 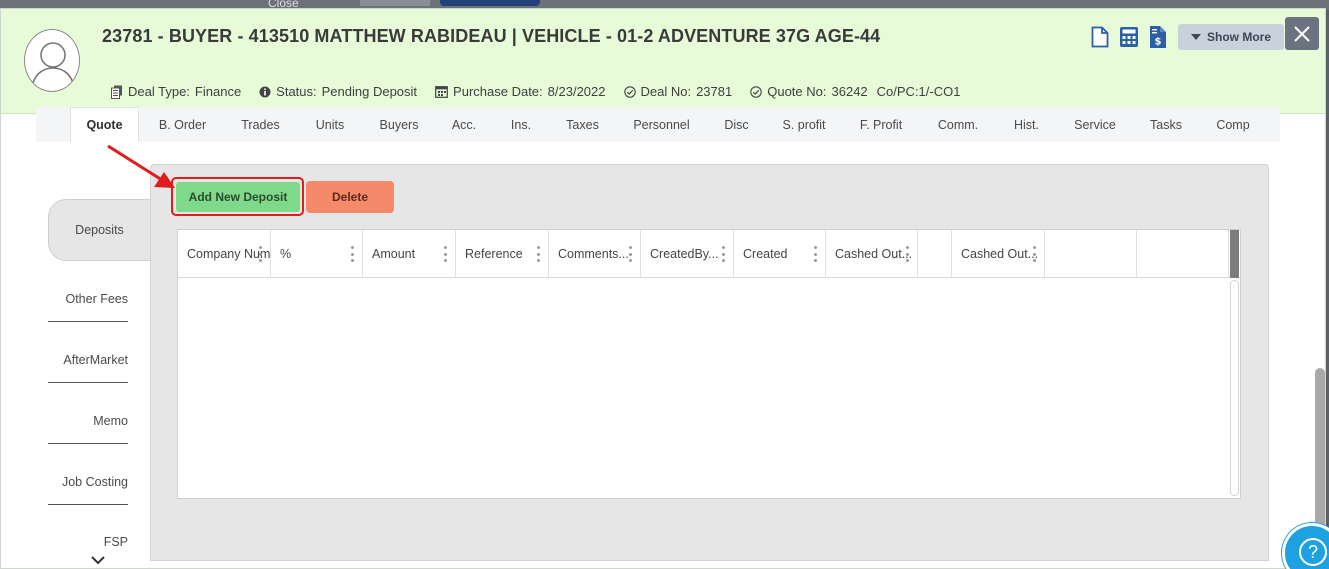 What do you see at coordinates (88, 482) in the screenshot?
I see `side-menu-job-costing: Job Costing` at bounding box center [88, 482].